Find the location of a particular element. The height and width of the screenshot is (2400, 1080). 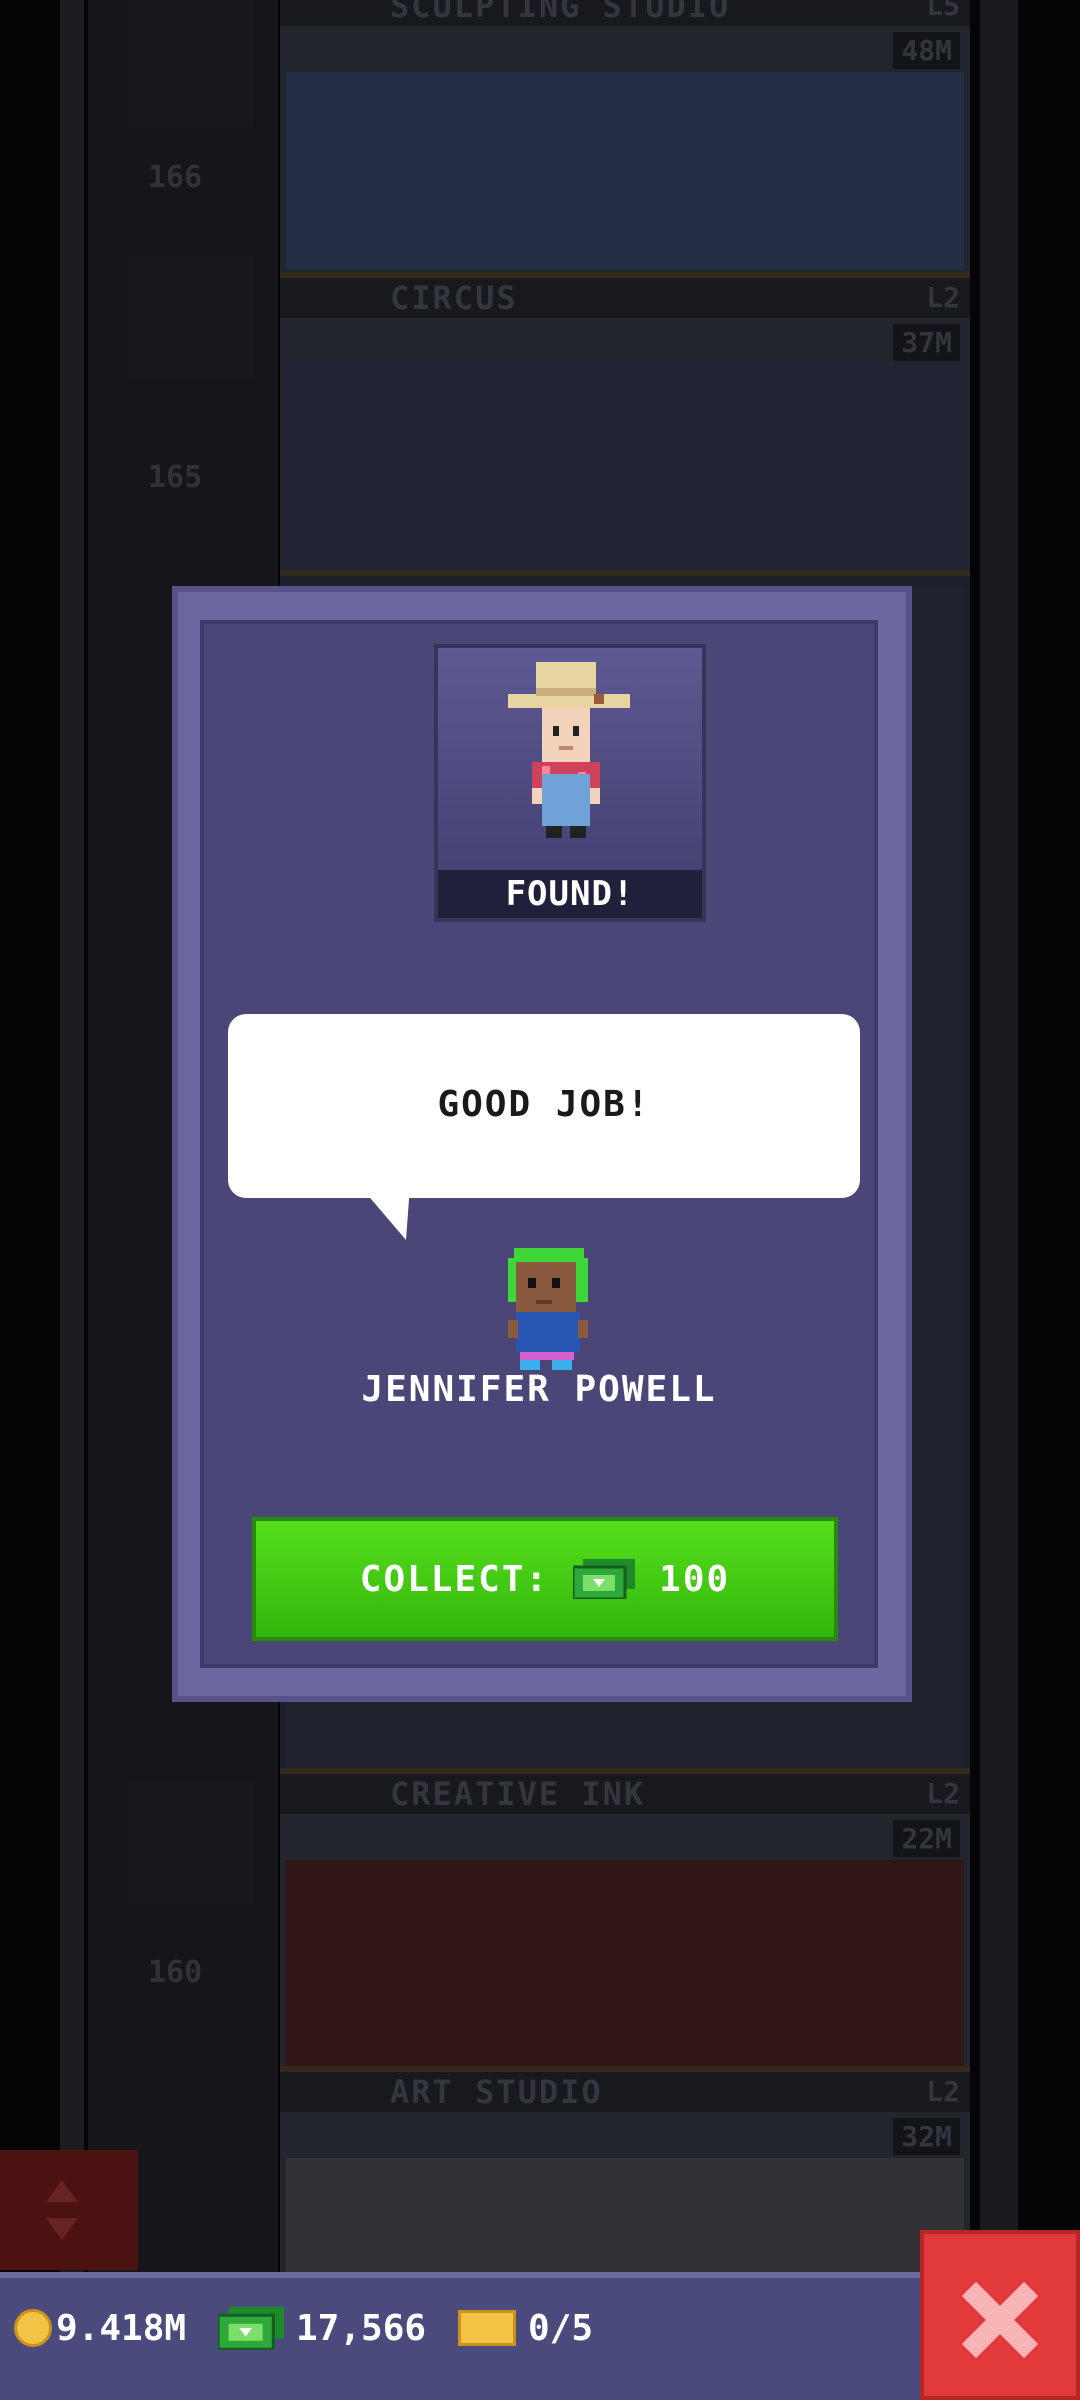

bottom-hud: 9.418M 17,566 0/5 is located at coordinates (460, 2336).